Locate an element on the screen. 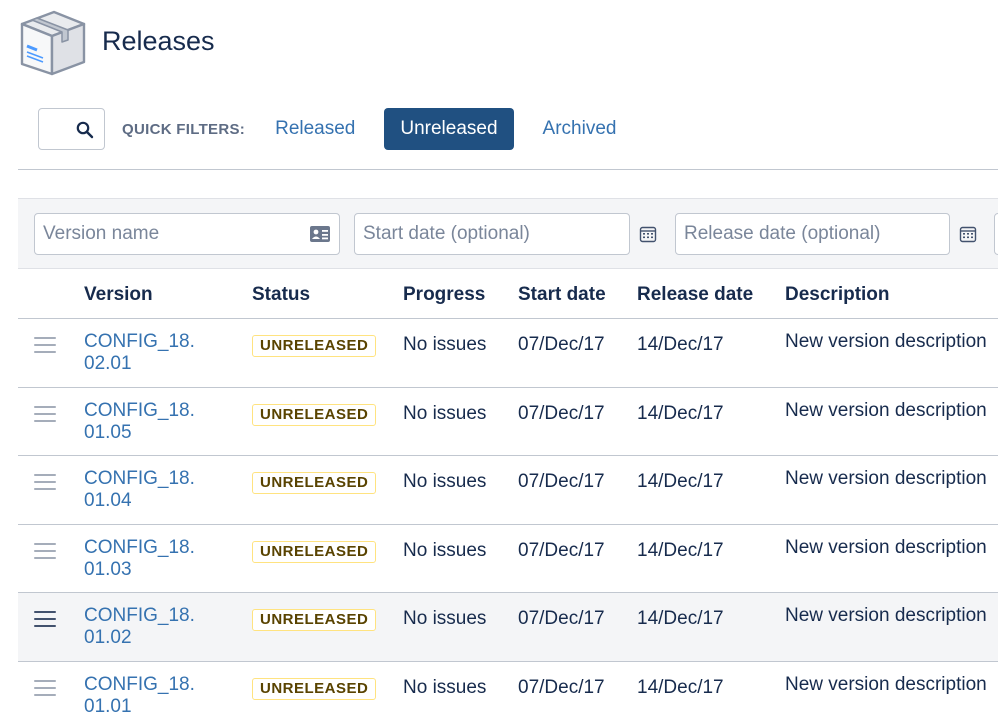 This screenshot has width=998, height=724. id-card-icon is located at coordinates (320, 234).